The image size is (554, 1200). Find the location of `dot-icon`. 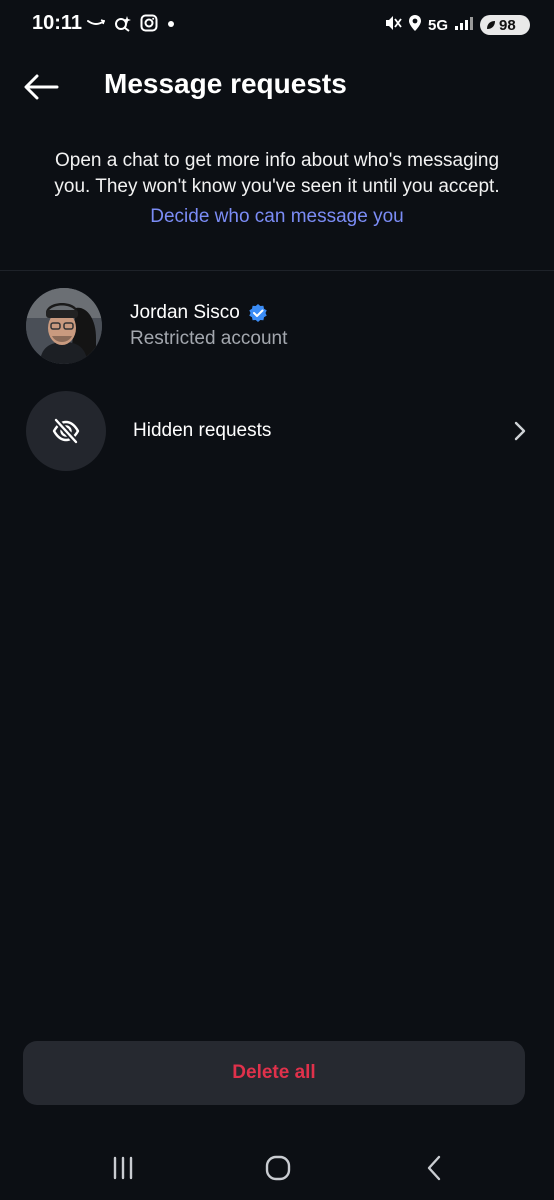

dot-icon is located at coordinates (171, 25).